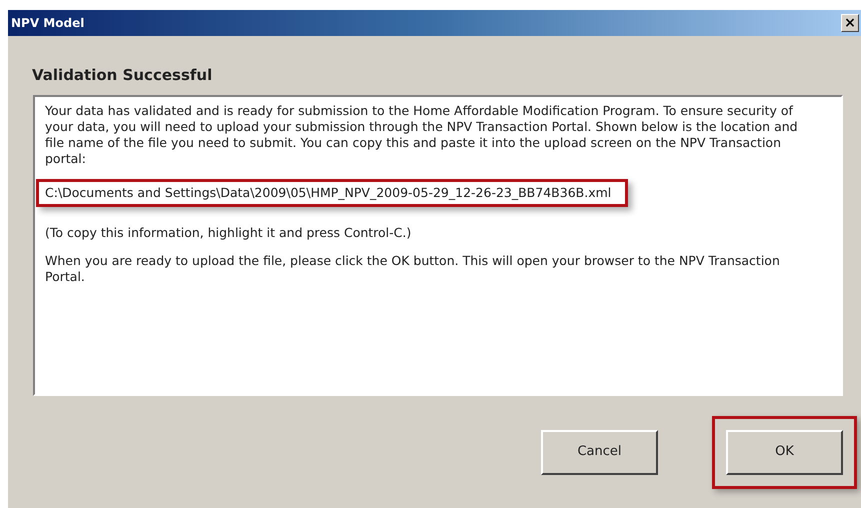  I want to click on message-text: When you are ready to upload the file, please click the OK button. This will open your browser to the NPV Transaction Portal., so click(413, 268).